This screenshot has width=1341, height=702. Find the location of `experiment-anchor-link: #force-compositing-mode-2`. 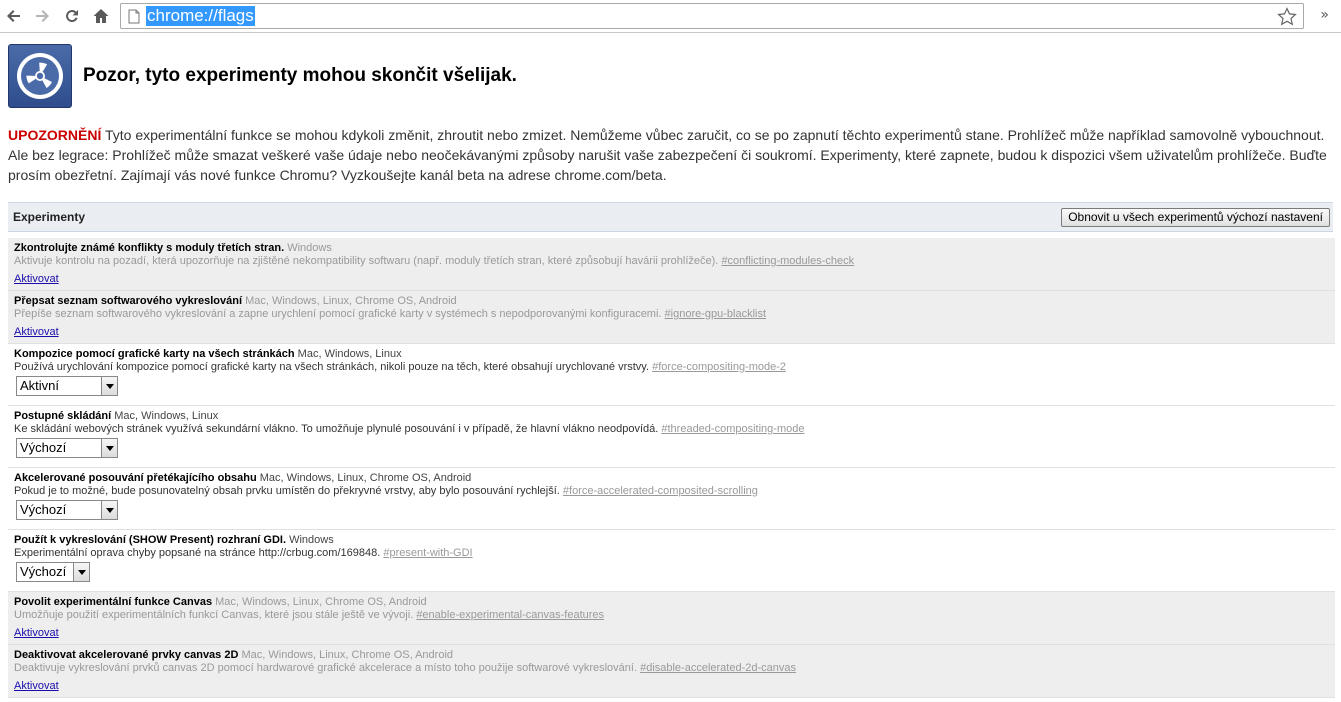

experiment-anchor-link: #force-compositing-mode-2 is located at coordinates (719, 367).